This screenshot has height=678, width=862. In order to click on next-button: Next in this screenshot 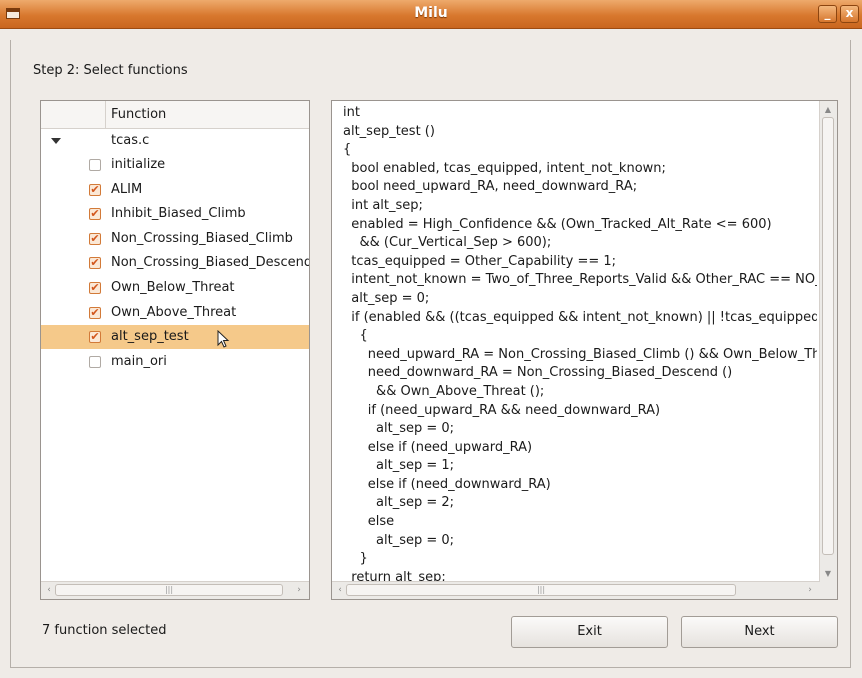, I will do `click(759, 632)`.